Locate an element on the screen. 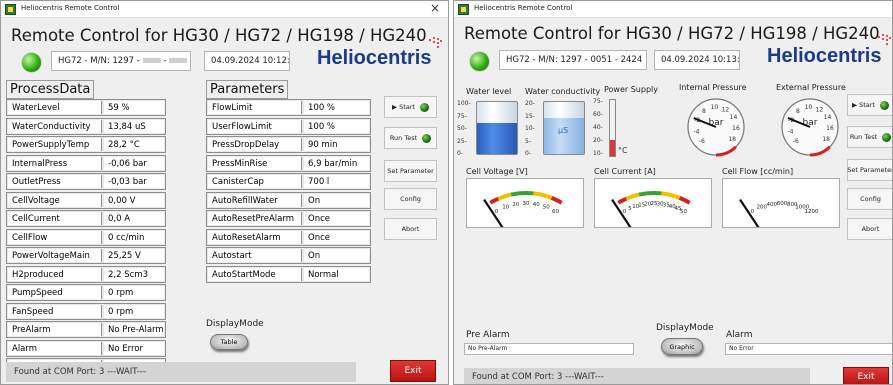 The image size is (893, 385). gauge-tick-label: 30 is located at coordinates (526, 204).